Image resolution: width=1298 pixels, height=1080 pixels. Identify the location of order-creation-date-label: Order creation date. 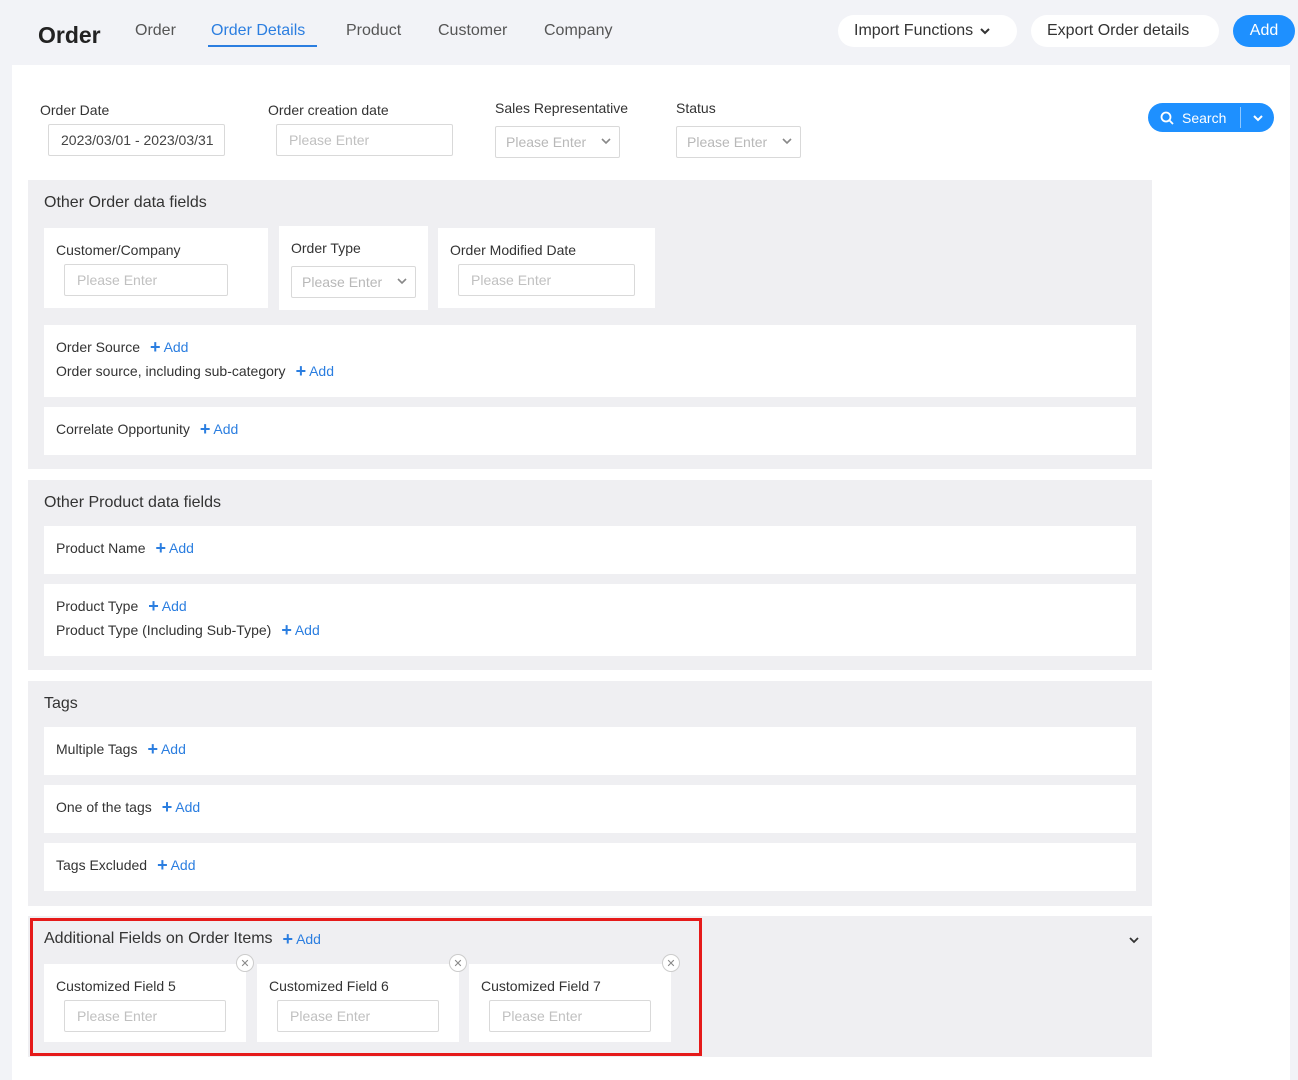
(328, 110).